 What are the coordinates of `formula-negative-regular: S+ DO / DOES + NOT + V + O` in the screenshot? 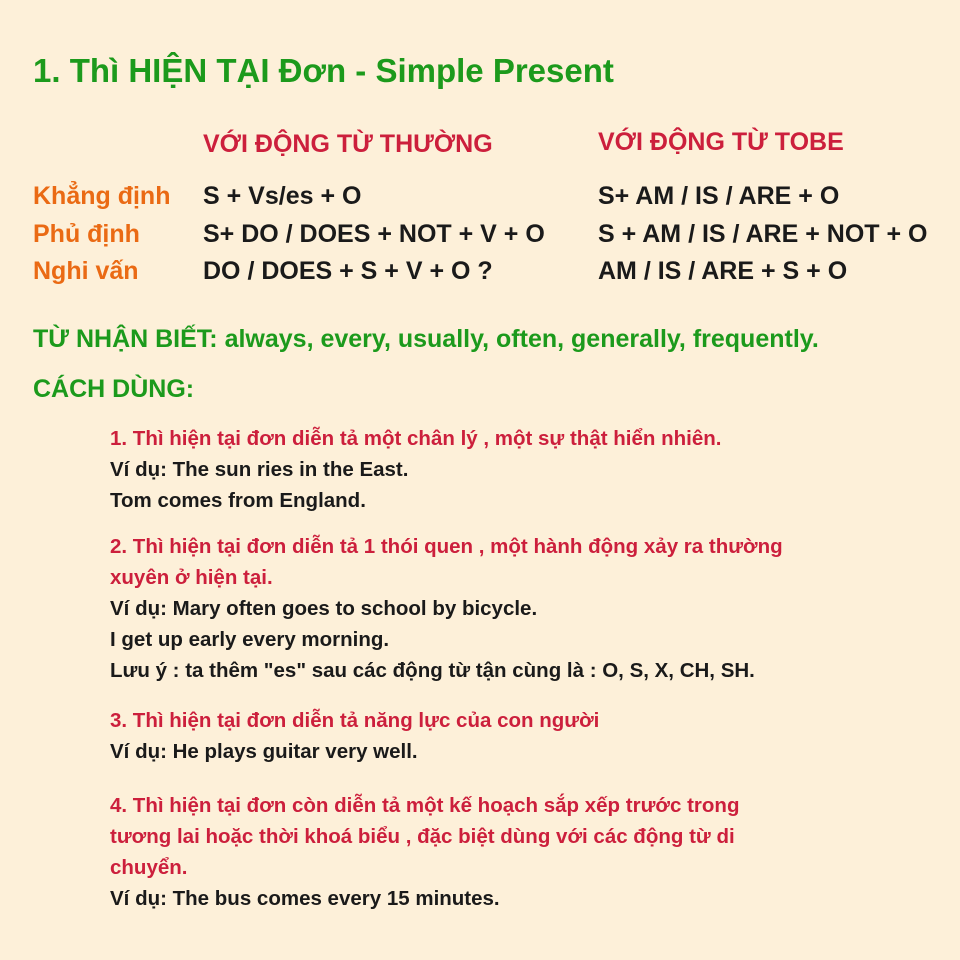 It's located at (374, 234).